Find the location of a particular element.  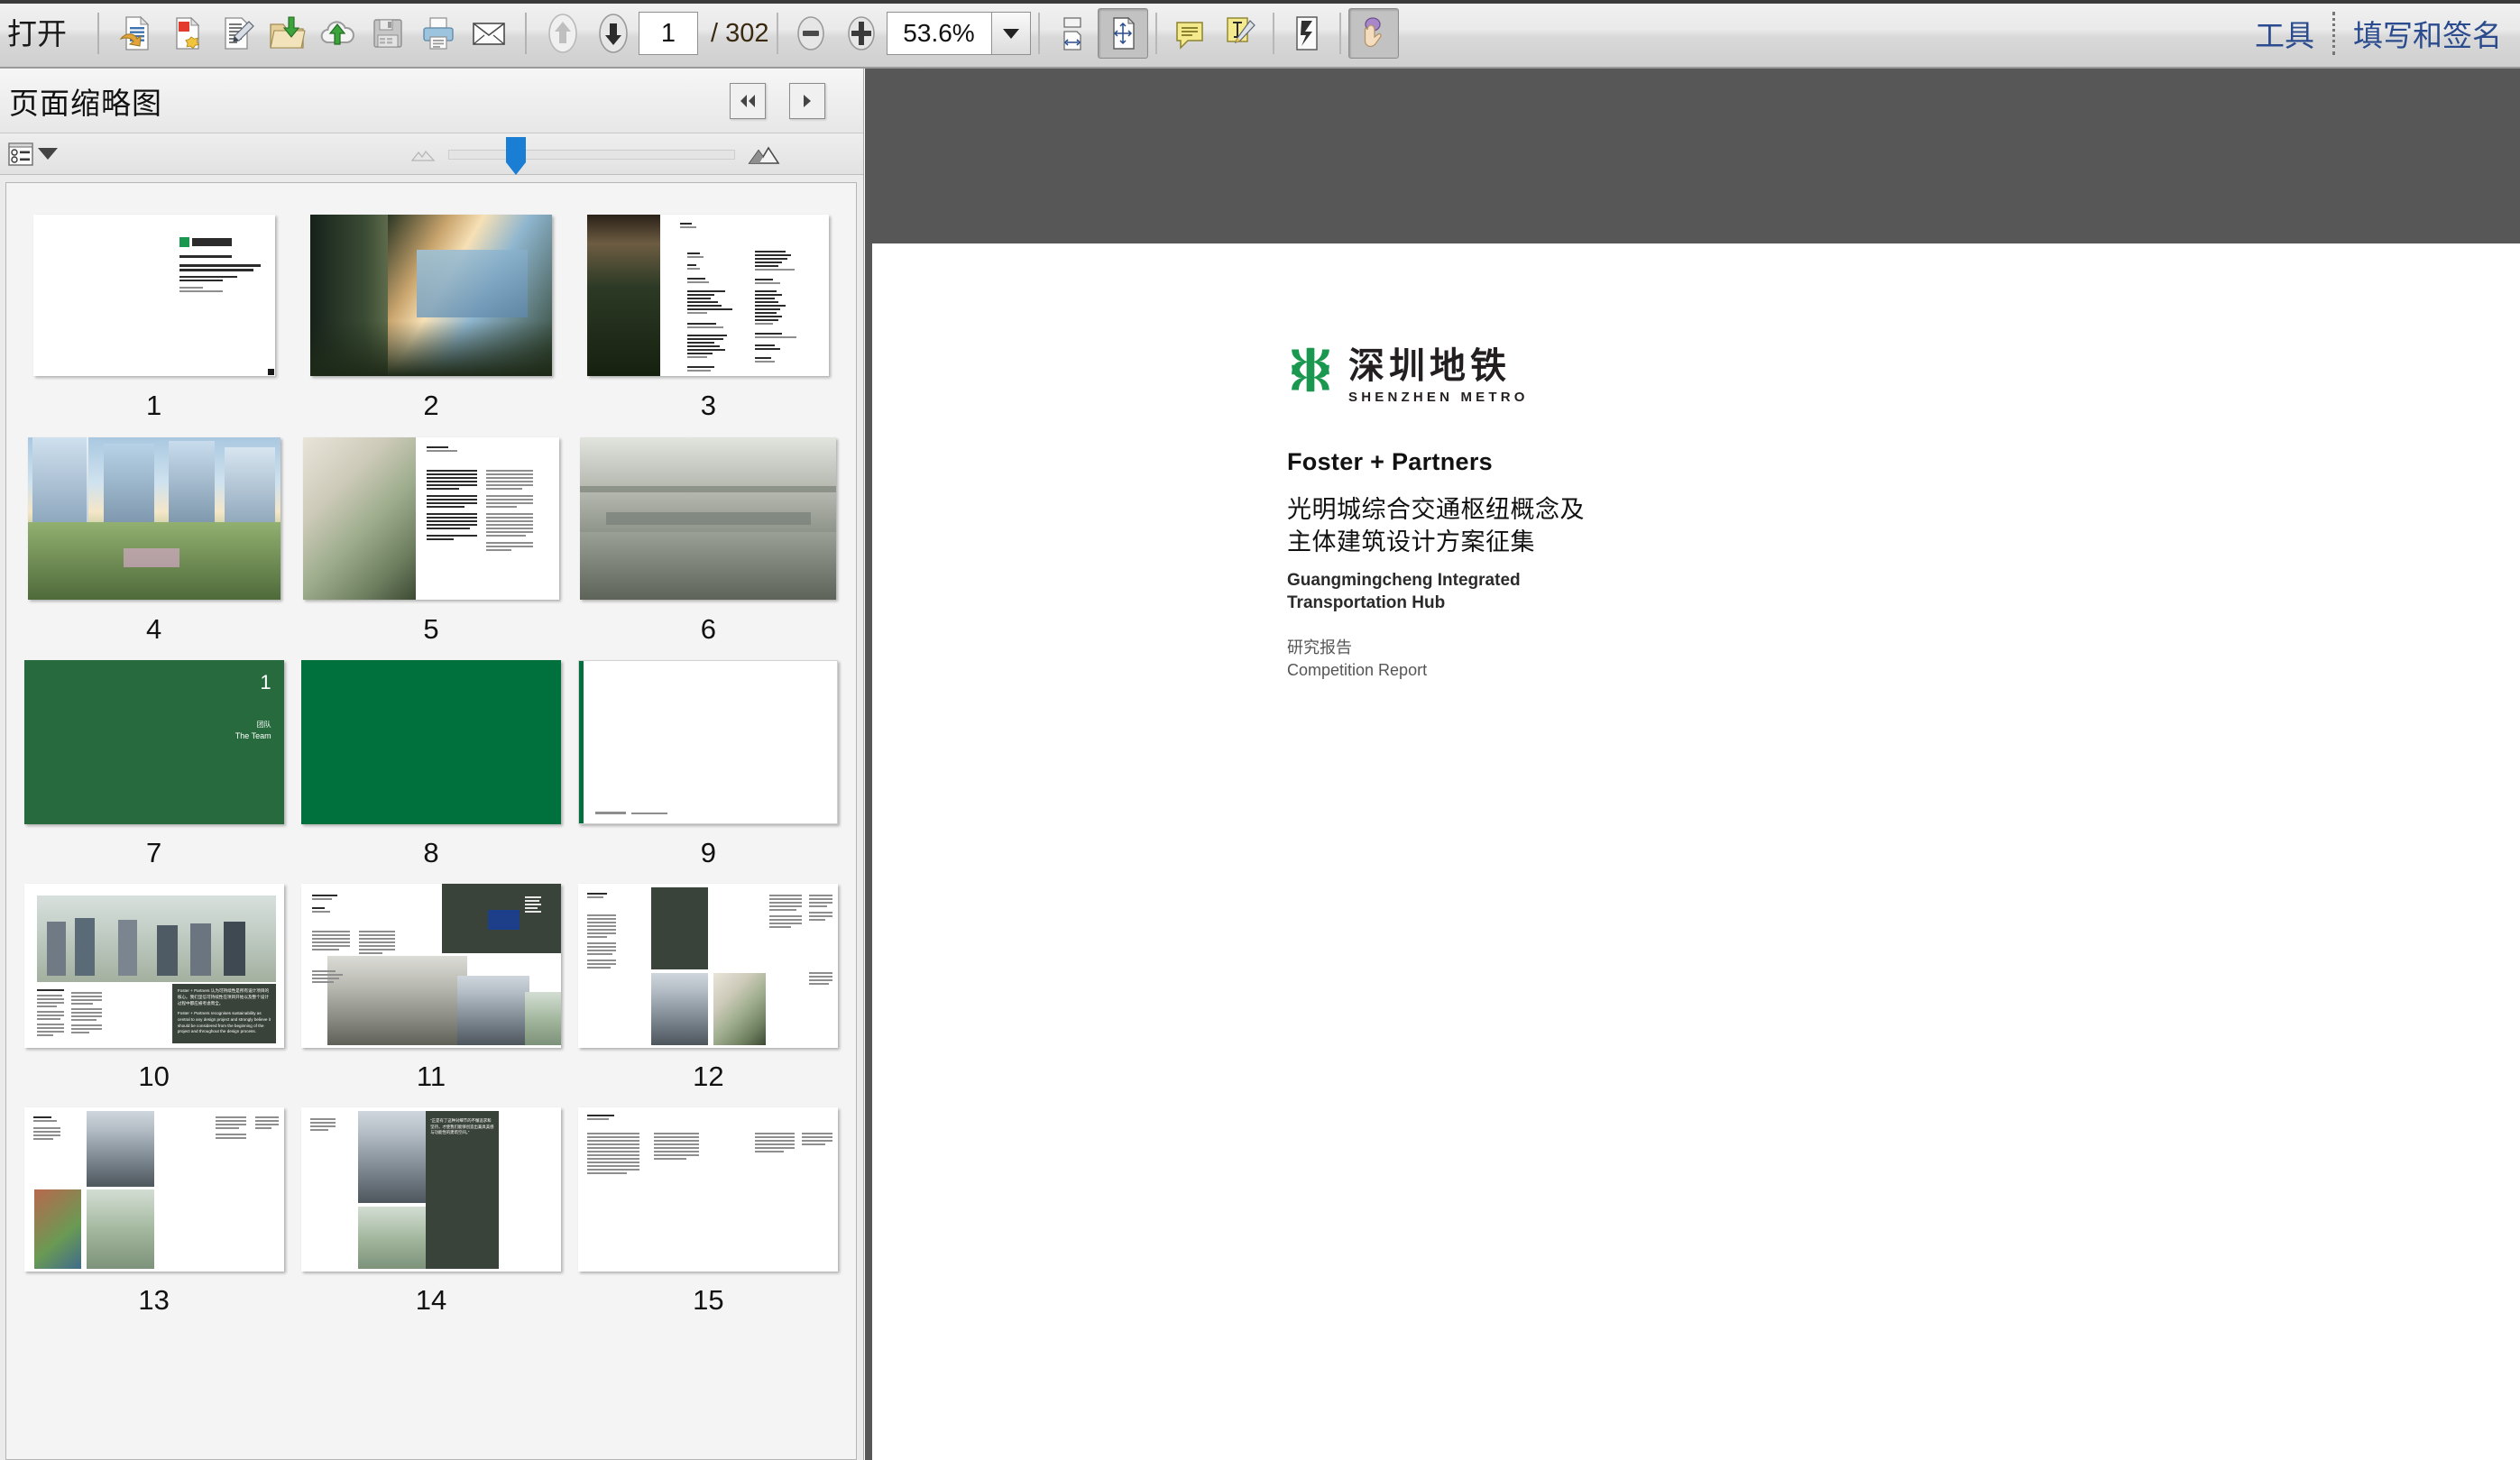

thumbnail-item: 6 is located at coordinates (709, 536).